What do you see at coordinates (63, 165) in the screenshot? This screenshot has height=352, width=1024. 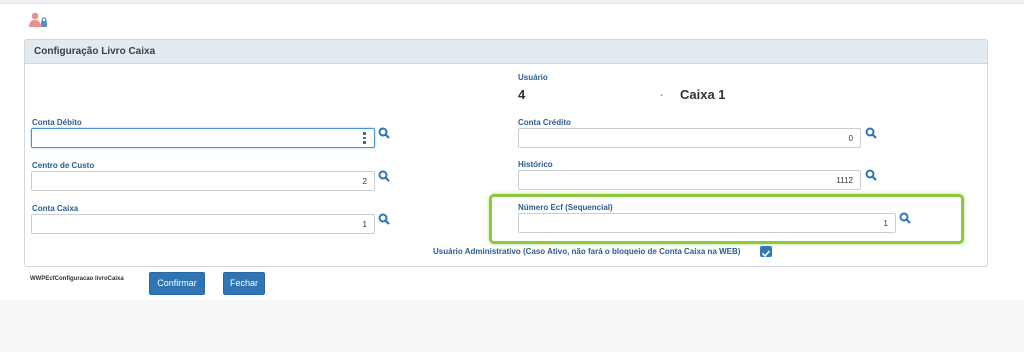 I see `centro-custo-label: Centro de Custo` at bounding box center [63, 165].